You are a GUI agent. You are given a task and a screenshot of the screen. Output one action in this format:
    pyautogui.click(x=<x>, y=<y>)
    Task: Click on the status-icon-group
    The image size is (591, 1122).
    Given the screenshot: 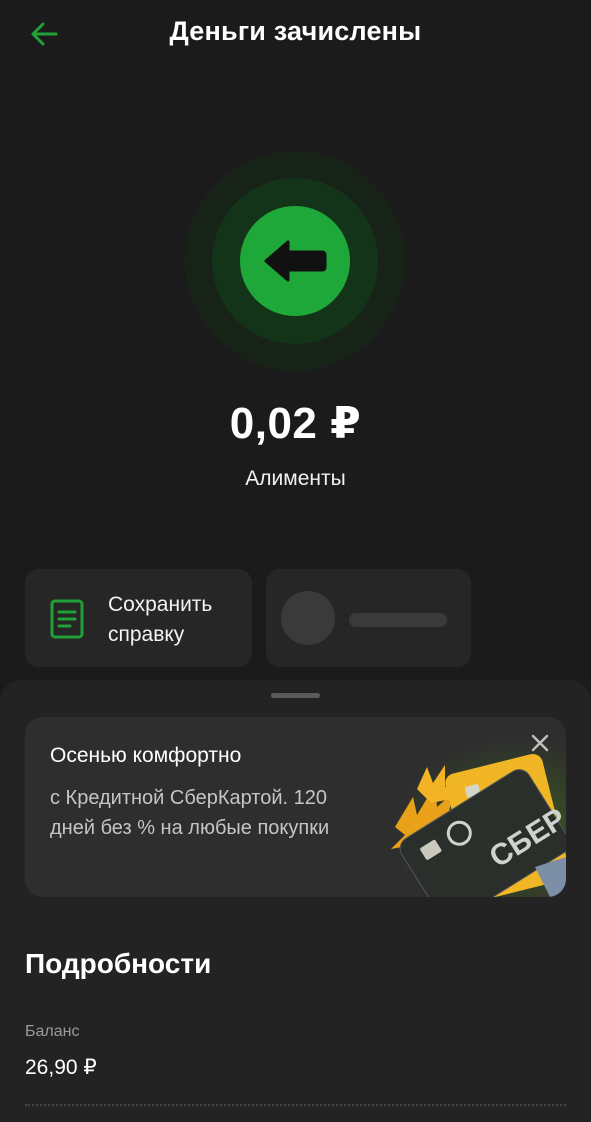 What is the action you would take?
    pyautogui.click(x=295, y=261)
    